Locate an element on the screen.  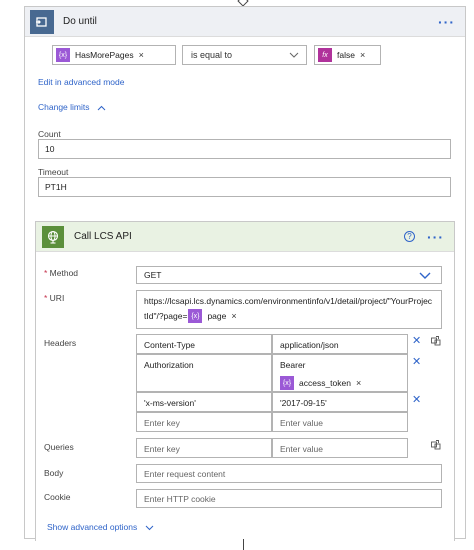
uri-line-2: tId"/?page= is located at coordinates (166, 316).